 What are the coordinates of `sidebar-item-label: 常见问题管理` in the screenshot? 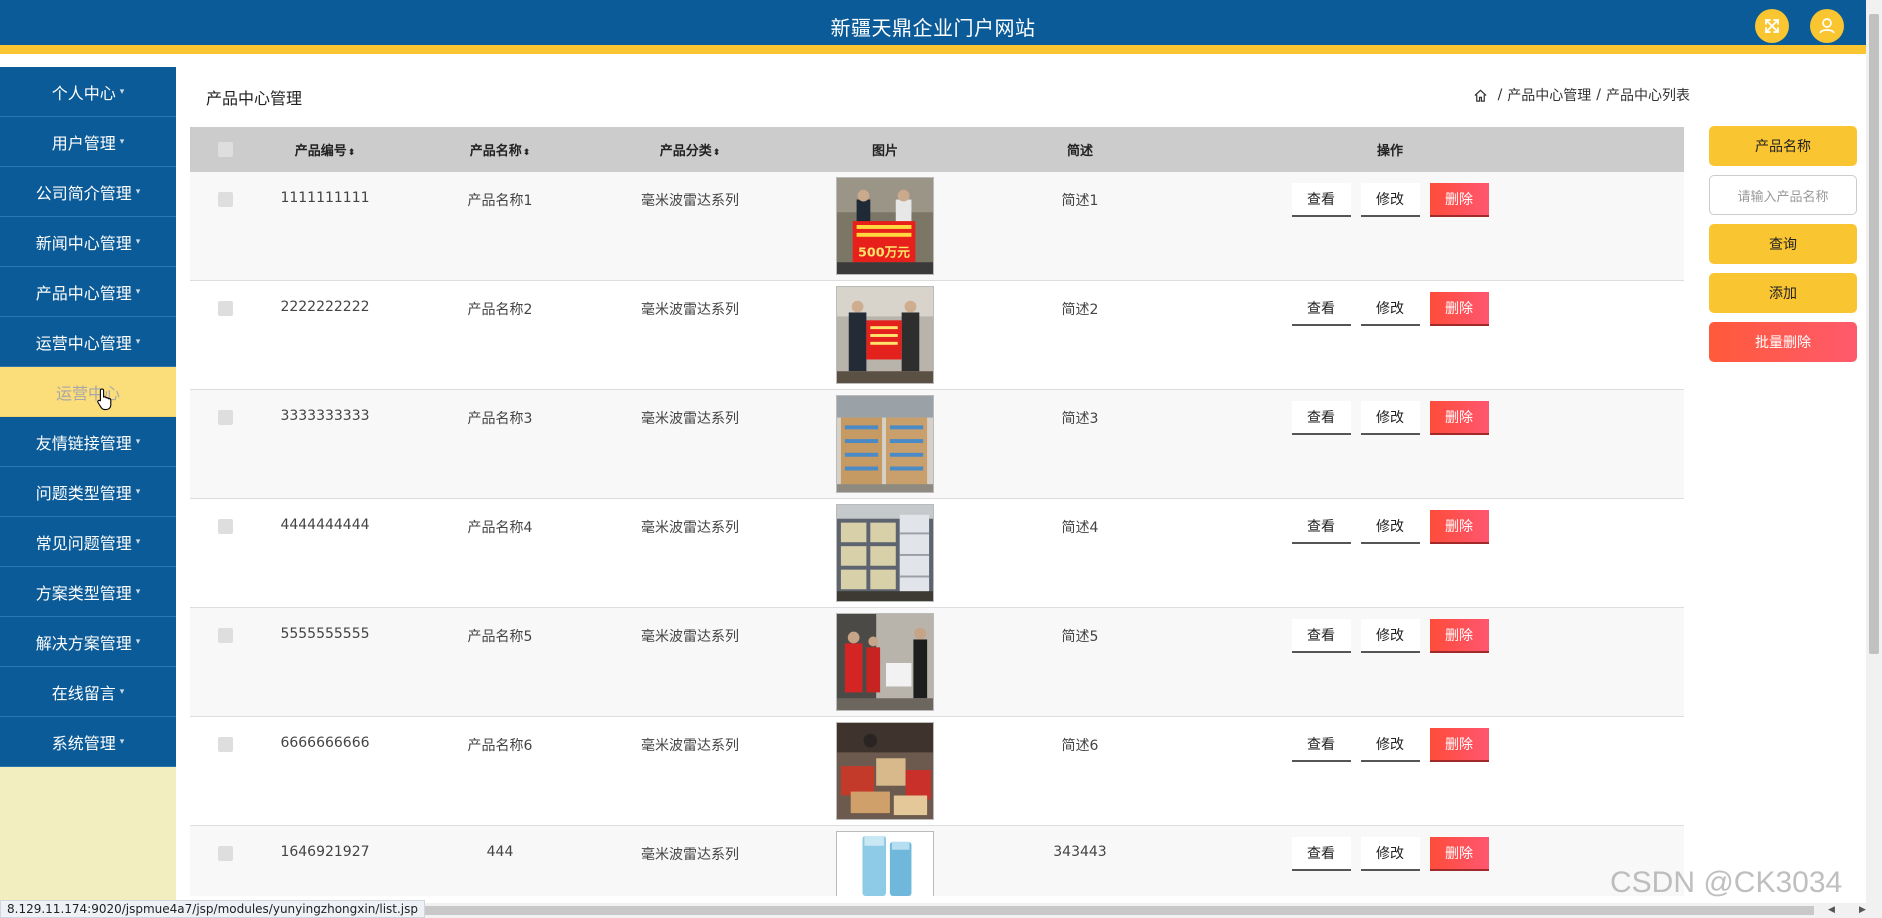 It's located at (83, 543).